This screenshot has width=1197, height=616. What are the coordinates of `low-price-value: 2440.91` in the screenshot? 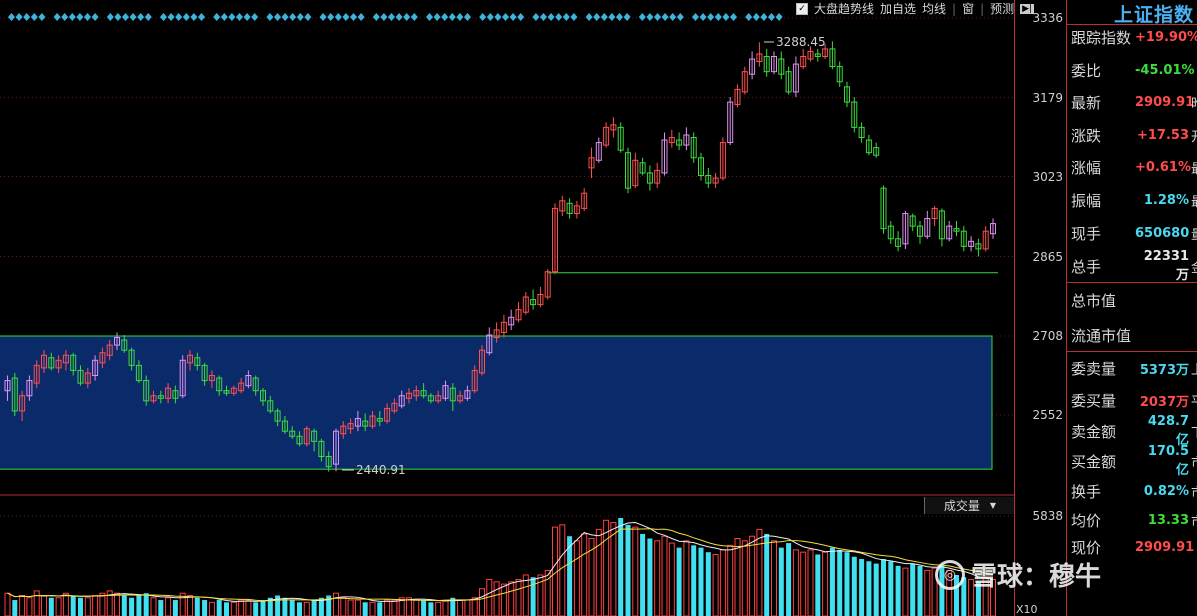 It's located at (381, 470).